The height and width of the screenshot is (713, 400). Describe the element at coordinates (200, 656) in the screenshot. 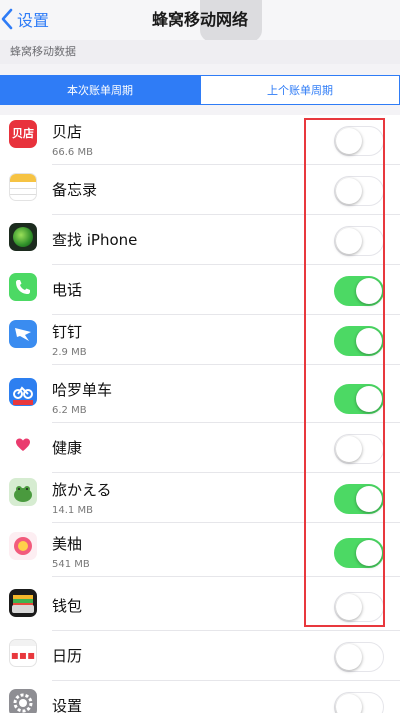

I see `list-item: ▪▪▪ 日历` at that location.